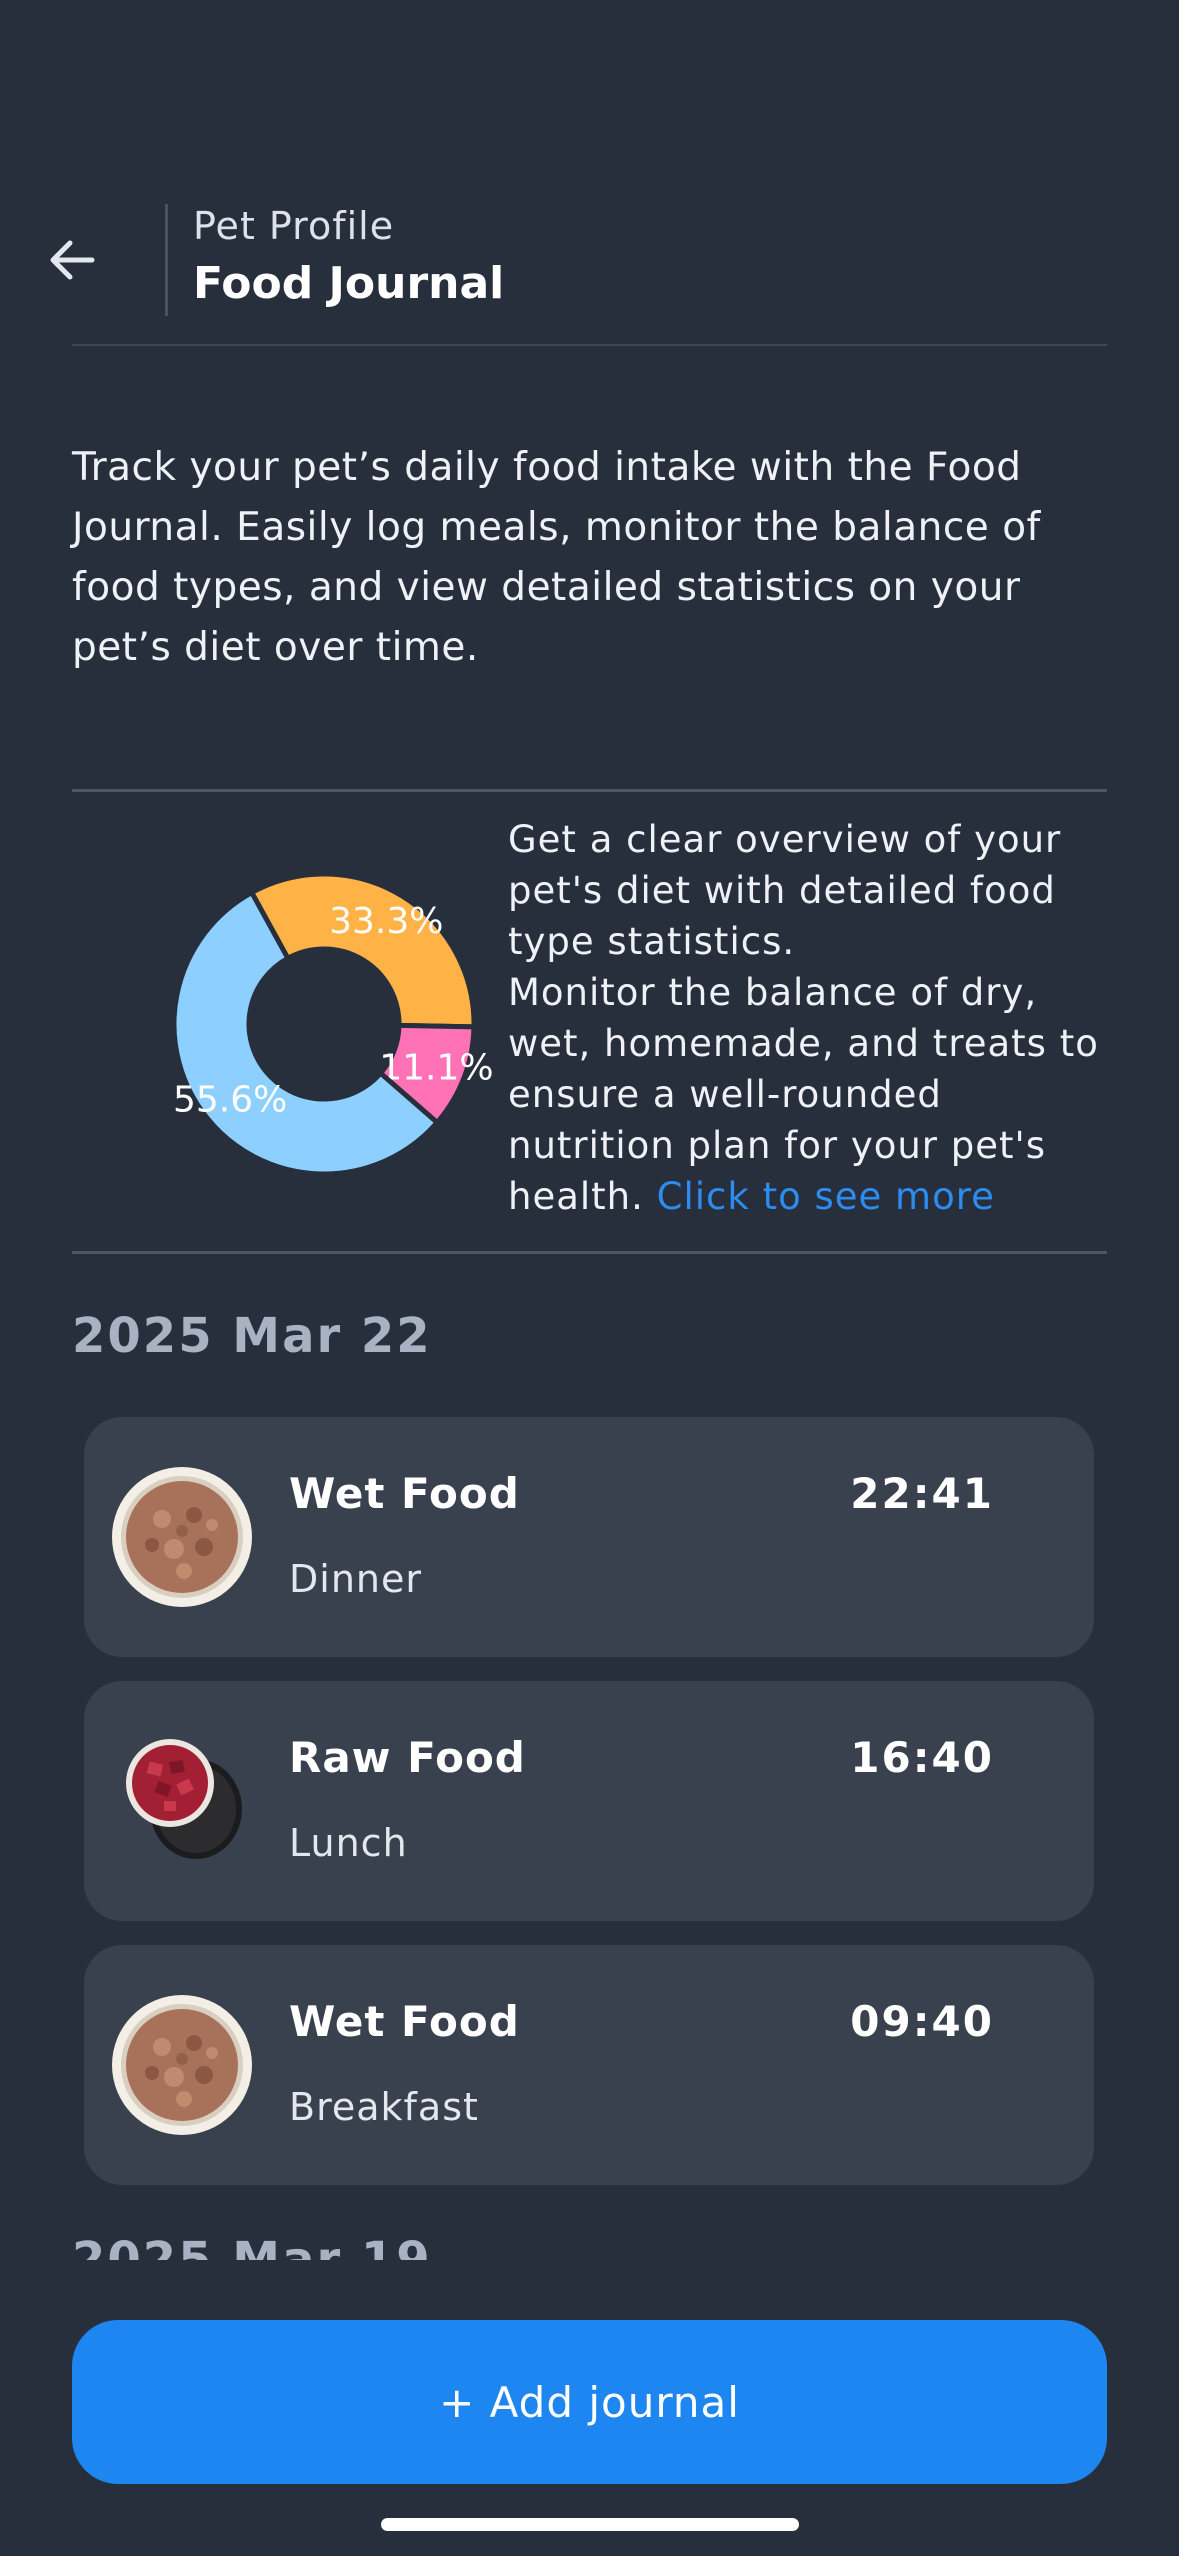 The width and height of the screenshot is (1179, 2556). I want to click on entry-time: 09:40, so click(922, 2021).